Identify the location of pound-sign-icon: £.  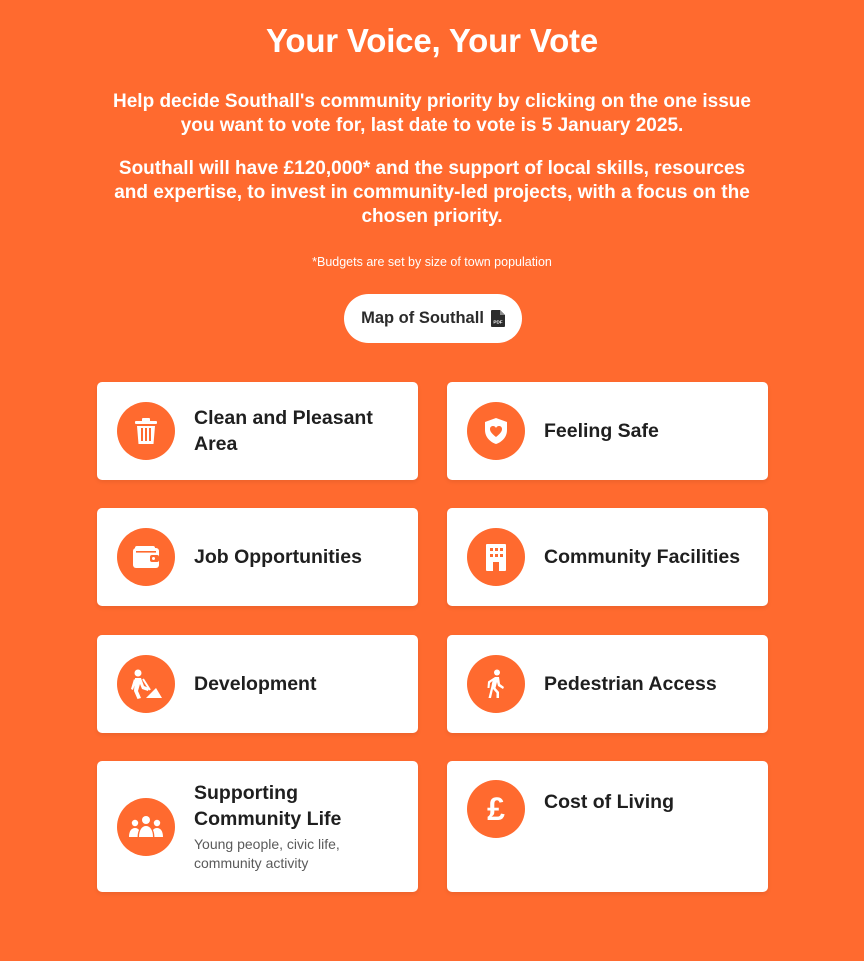
(496, 809).